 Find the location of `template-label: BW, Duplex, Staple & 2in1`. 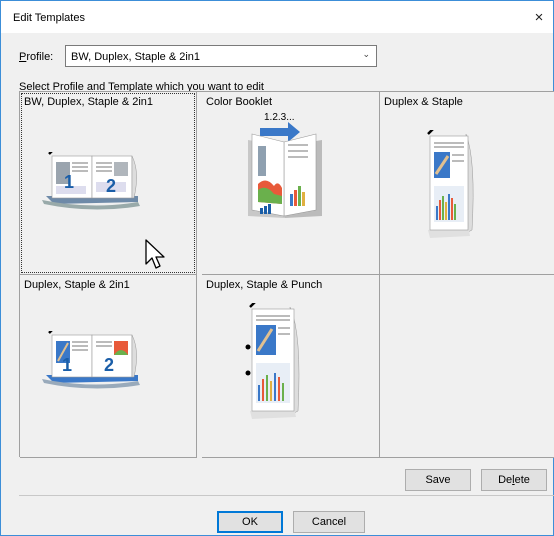

template-label: BW, Duplex, Staple & 2in1 is located at coordinates (89, 102).